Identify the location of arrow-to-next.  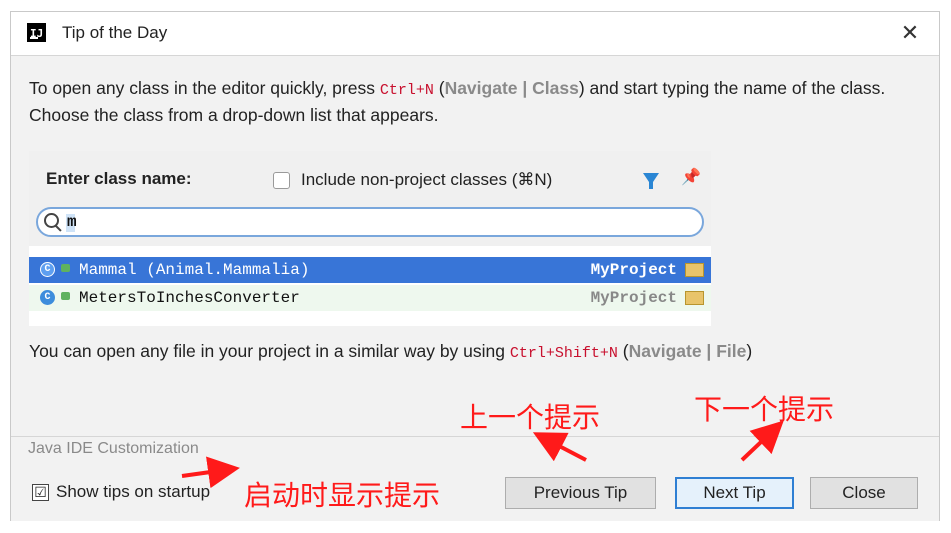
(762, 441).